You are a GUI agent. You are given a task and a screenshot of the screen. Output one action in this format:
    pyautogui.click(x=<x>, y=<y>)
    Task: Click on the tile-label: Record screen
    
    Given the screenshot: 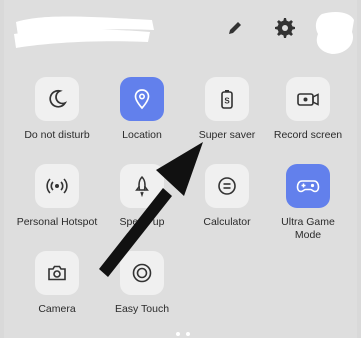 What is the action you would take?
    pyautogui.click(x=308, y=135)
    